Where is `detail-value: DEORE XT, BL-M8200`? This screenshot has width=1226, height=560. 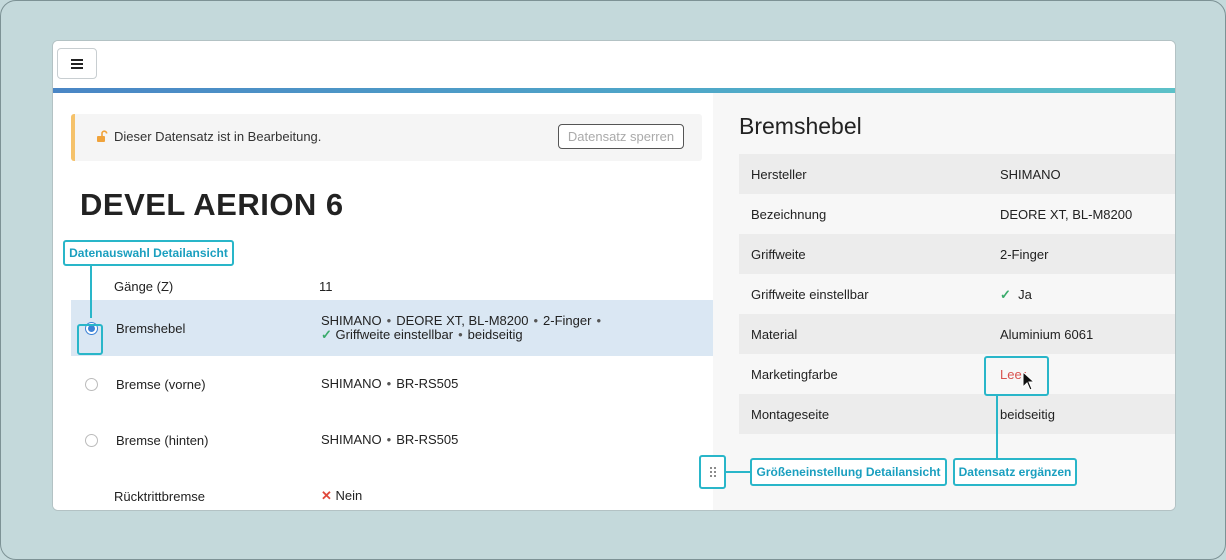 detail-value: DEORE XT, BL-M8200 is located at coordinates (1066, 214).